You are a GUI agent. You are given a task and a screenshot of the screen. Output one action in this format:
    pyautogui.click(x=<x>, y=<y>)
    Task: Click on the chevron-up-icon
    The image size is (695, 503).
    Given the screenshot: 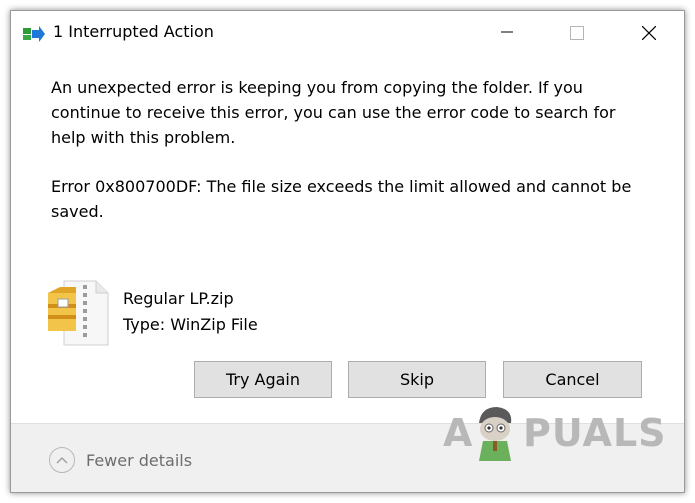 What is the action you would take?
    pyautogui.click(x=62, y=460)
    